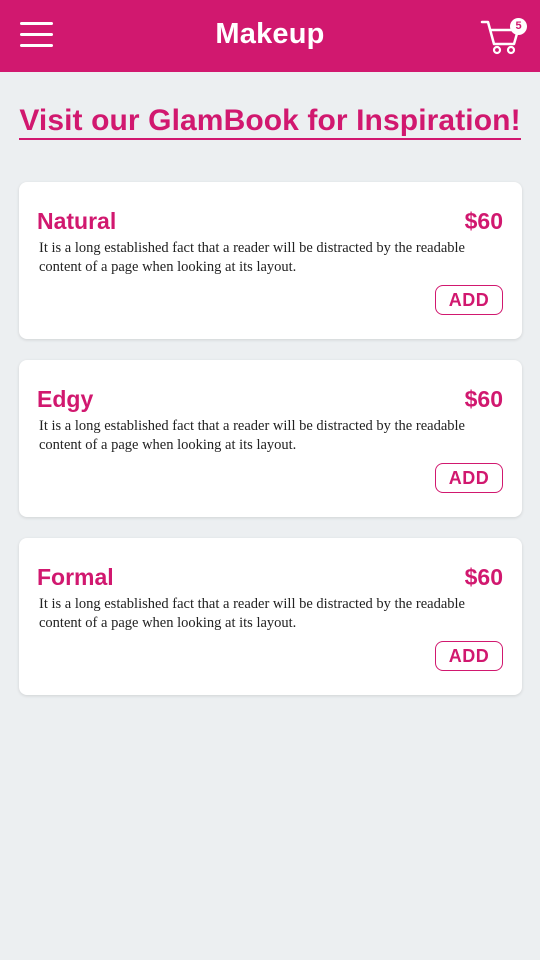  What do you see at coordinates (506, 36) in the screenshot?
I see `cart-button: 5` at bounding box center [506, 36].